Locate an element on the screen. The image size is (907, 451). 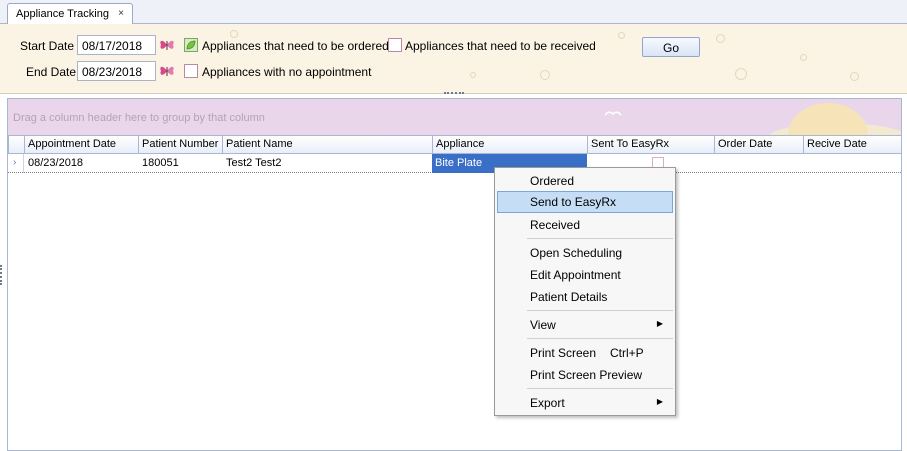
ordered-option-label: Appliances that need to be ordered is located at coordinates (295, 46).